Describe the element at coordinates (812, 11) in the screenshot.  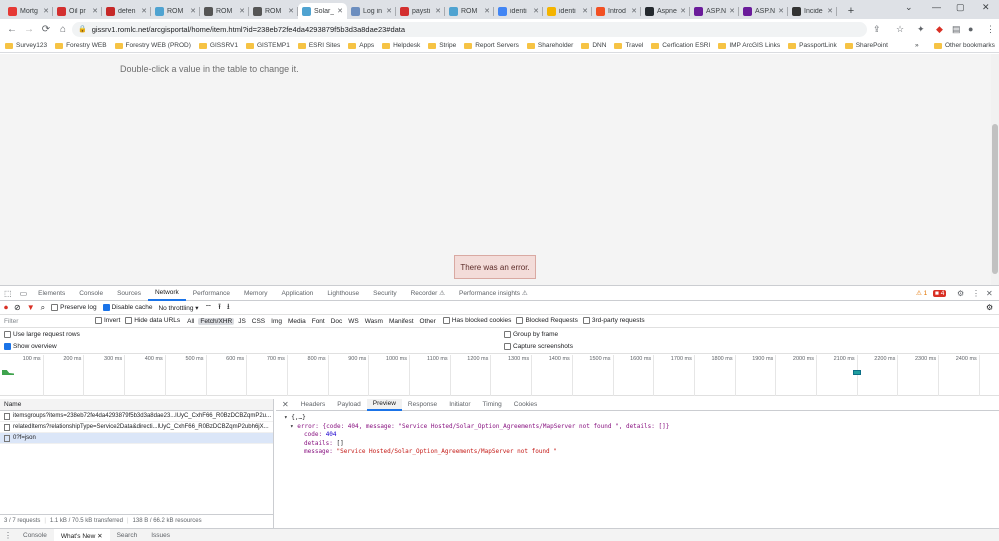
I see `browser-tab: Incide ✕` at that location.